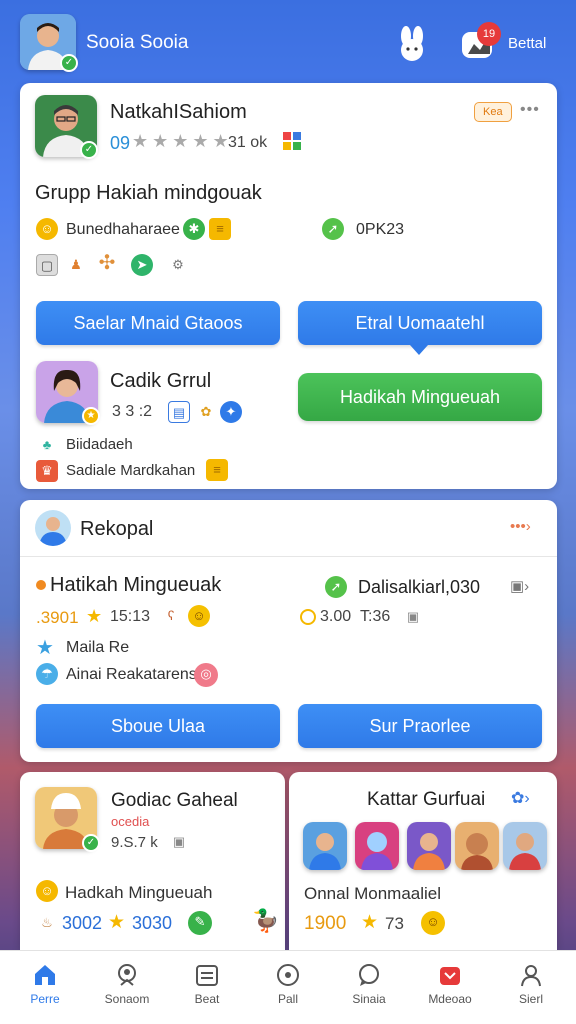 The height and width of the screenshot is (1024, 576). Describe the element at coordinates (394, 923) in the screenshot. I see `bottom-right-stat: 73` at that location.